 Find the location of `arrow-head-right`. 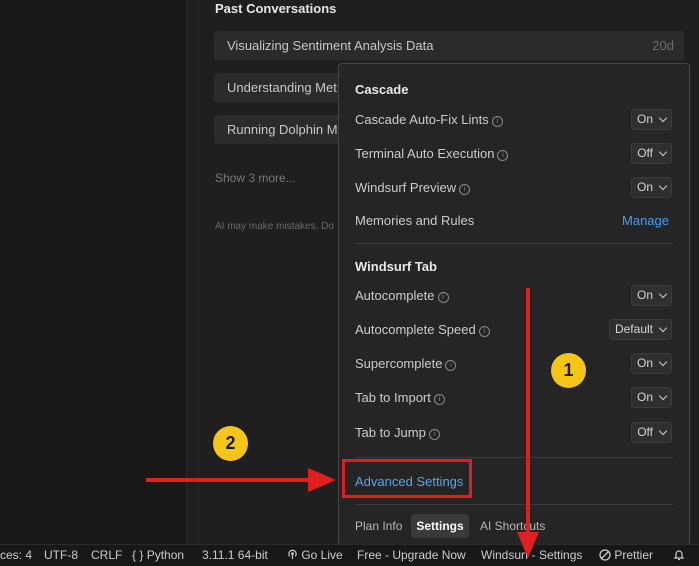

arrow-head-right is located at coordinates (322, 480).